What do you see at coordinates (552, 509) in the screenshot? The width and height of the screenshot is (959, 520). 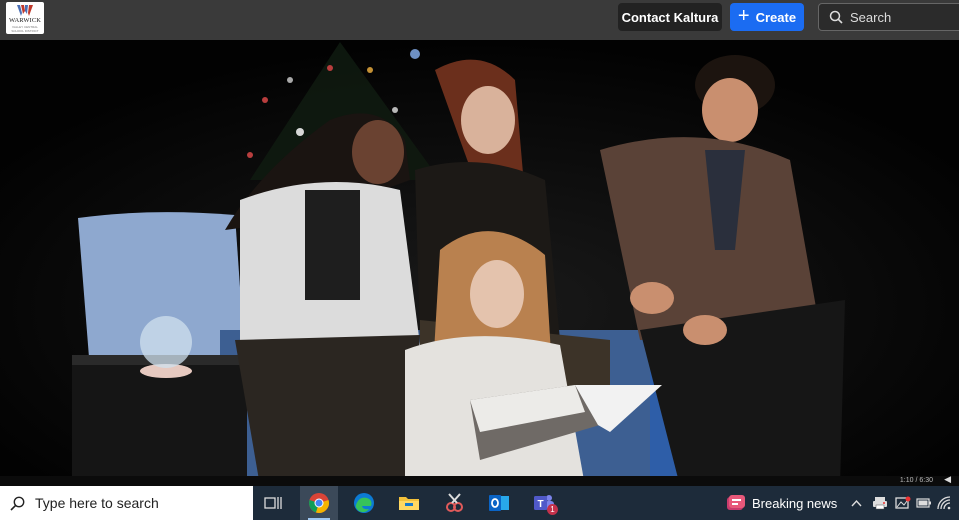 I see `teams-notification-badge: 1` at bounding box center [552, 509].